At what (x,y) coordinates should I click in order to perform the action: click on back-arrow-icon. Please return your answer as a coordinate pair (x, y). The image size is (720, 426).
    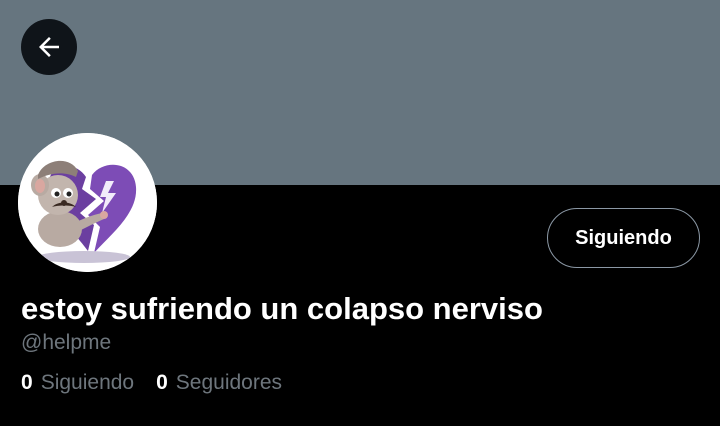
    Looking at the image, I should click on (49, 47).